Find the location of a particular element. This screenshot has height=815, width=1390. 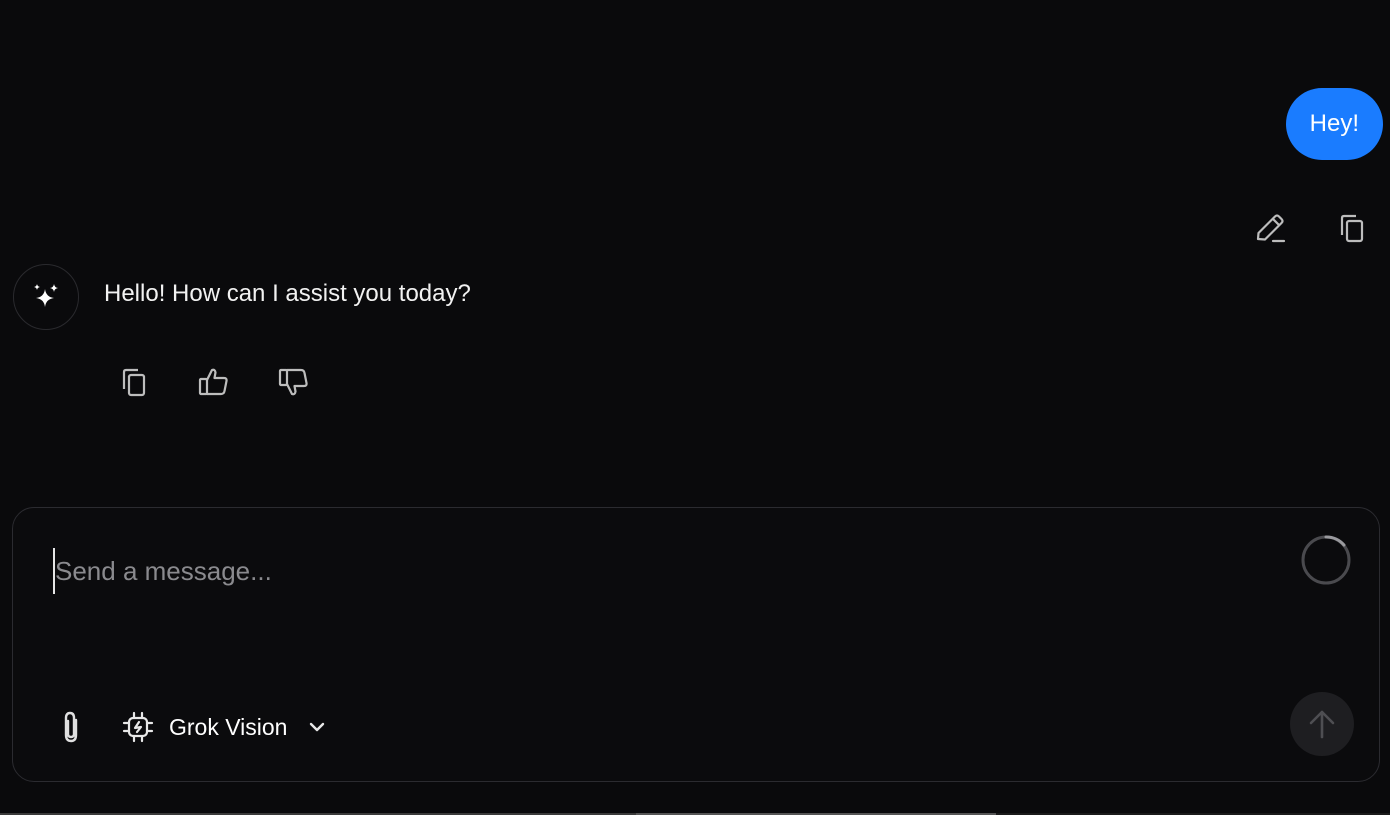

chip-icon is located at coordinates (138, 727).